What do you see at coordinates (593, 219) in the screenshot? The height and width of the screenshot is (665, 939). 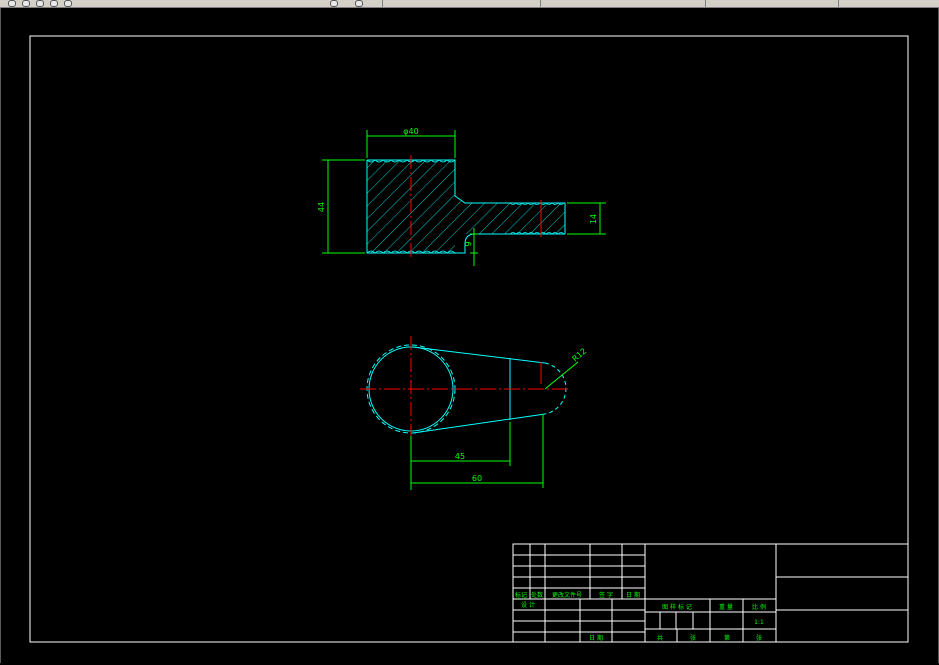 I see `dim-boss: 14` at bounding box center [593, 219].